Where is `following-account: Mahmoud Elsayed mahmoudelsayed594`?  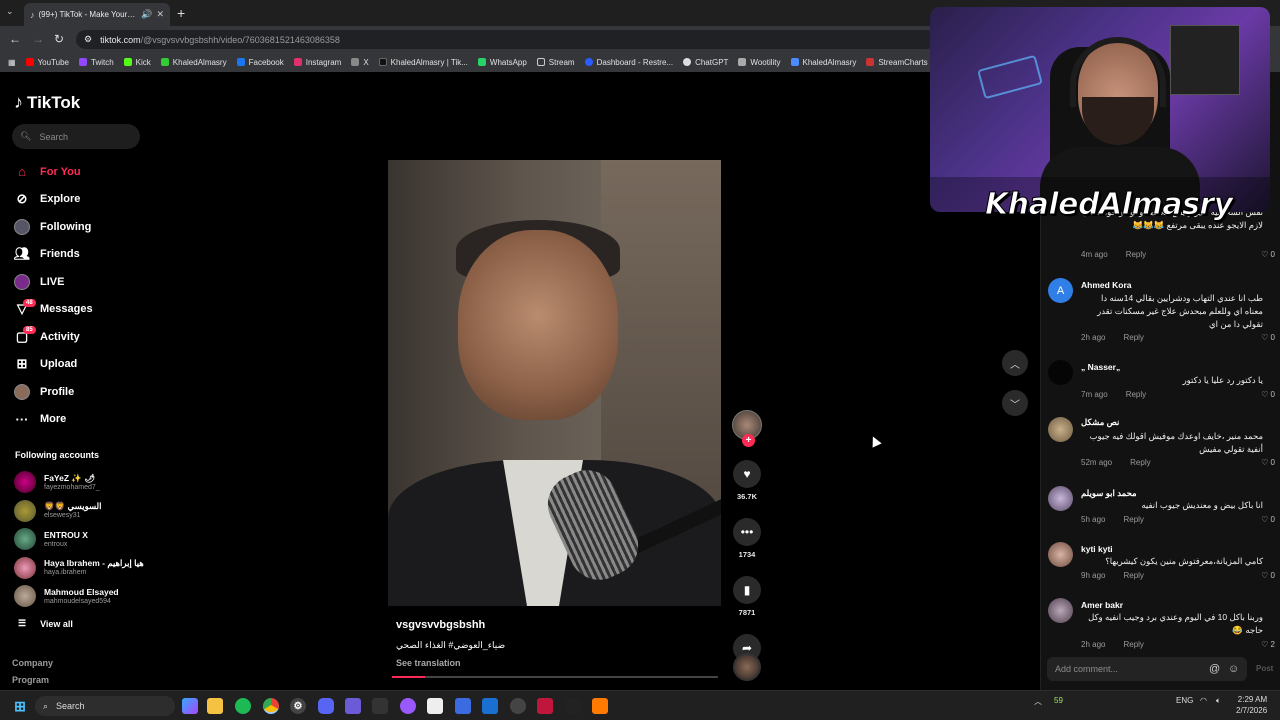
following-account: Mahmoud Elsayed mahmoudelsayed594 is located at coordinates (89, 596).